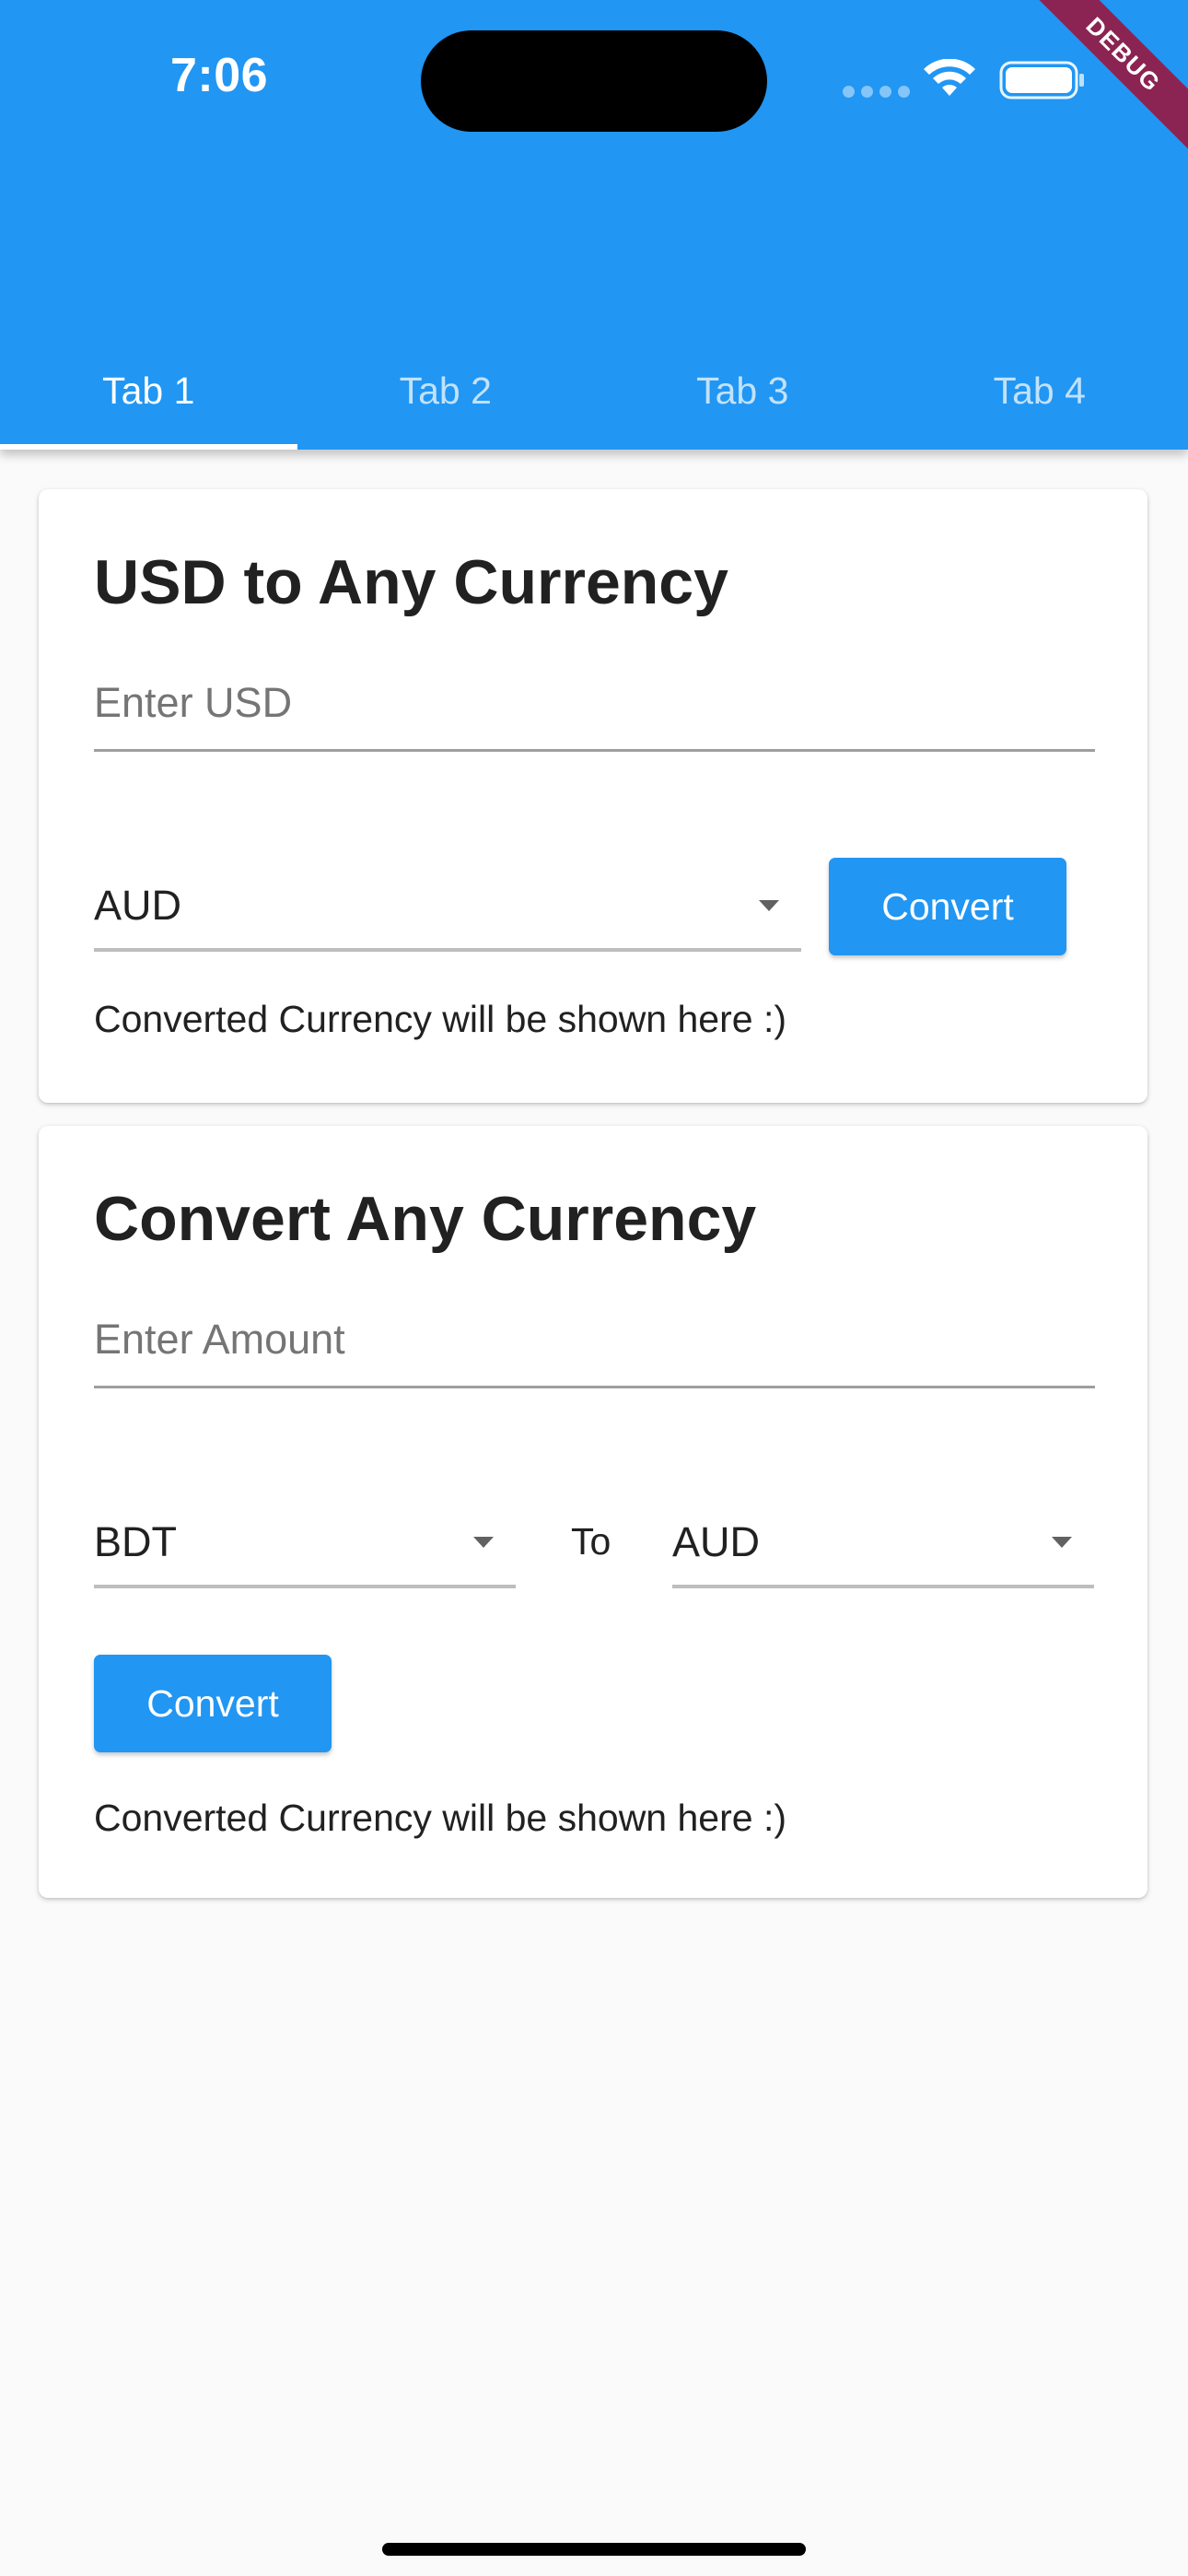  What do you see at coordinates (411, 582) in the screenshot?
I see `usd-card-title: USD to Any Currency` at bounding box center [411, 582].